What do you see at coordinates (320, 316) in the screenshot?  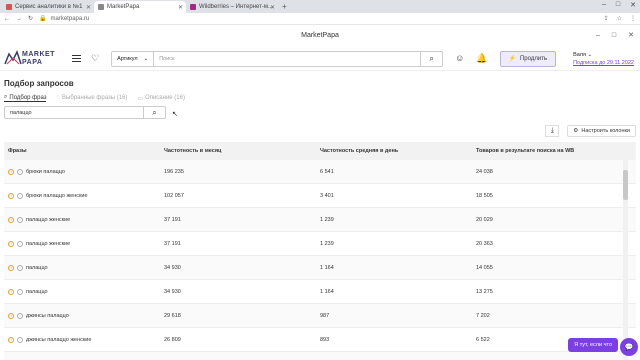 I see `table-row: + ◦ джинсы палаццо 29 618 987 7 202` at bounding box center [320, 316].